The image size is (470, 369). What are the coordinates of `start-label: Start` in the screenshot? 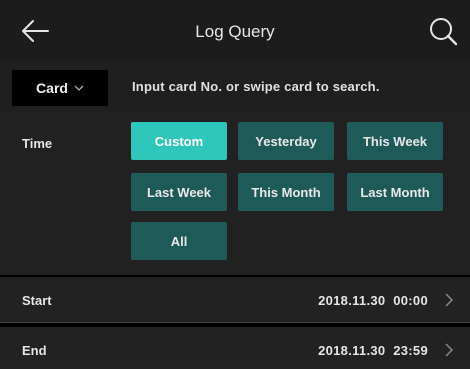 It's located at (37, 300).